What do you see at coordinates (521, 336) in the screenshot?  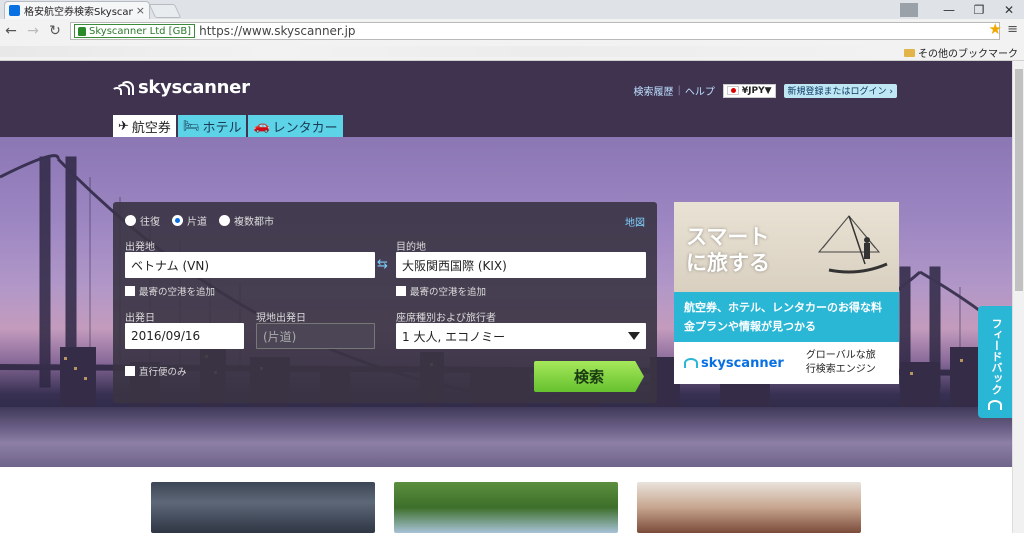 I see `cabin-travellers-select: 1 大人, エコノミー` at bounding box center [521, 336].